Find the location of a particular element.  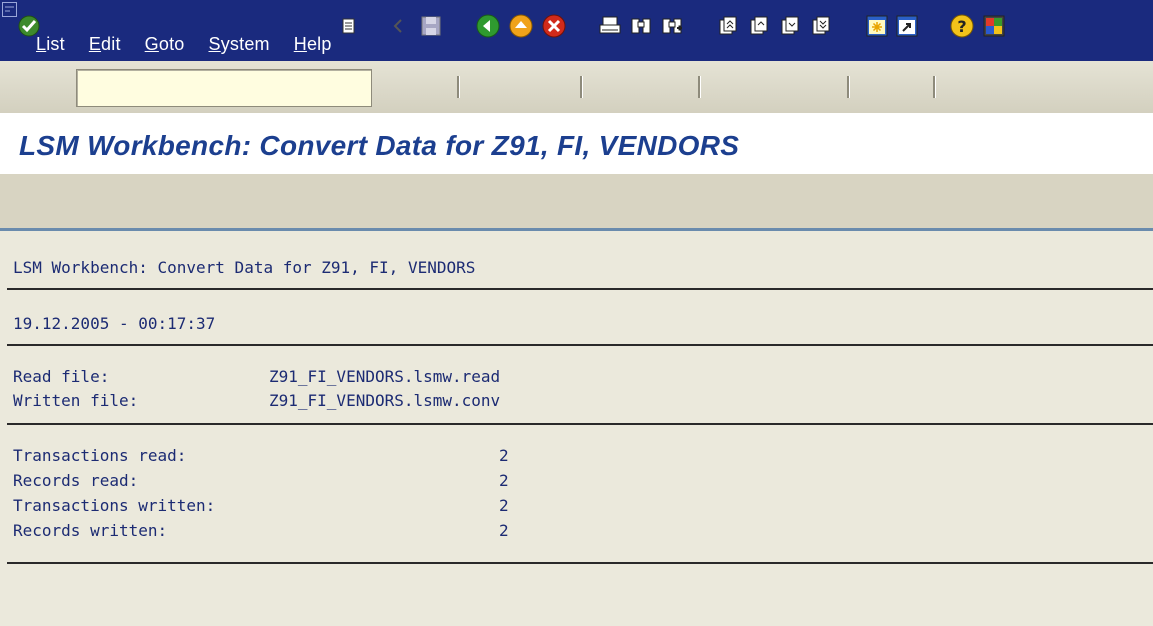

read-file-value: Z91_FI_VENDORS.lsmw.read is located at coordinates (385, 376).